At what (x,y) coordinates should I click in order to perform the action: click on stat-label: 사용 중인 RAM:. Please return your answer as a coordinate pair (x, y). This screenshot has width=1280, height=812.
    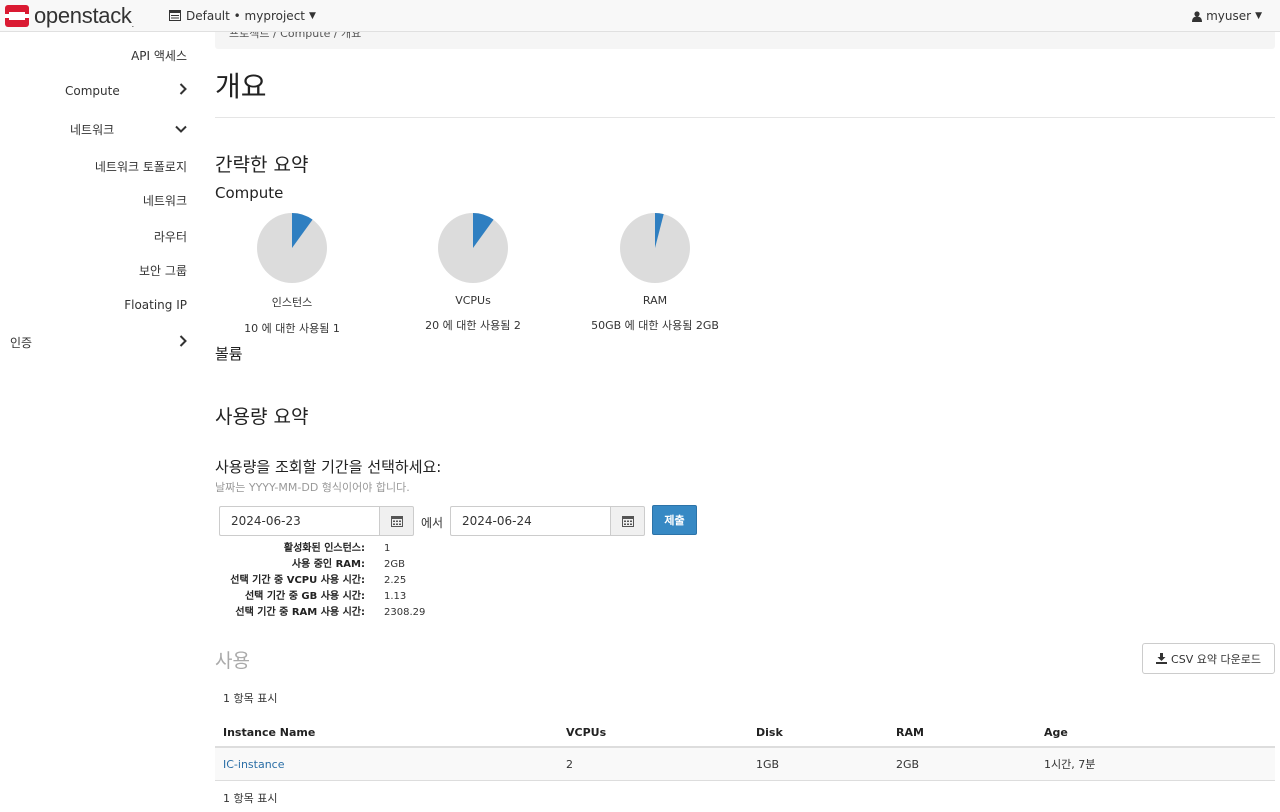
    Looking at the image, I should click on (328, 564).